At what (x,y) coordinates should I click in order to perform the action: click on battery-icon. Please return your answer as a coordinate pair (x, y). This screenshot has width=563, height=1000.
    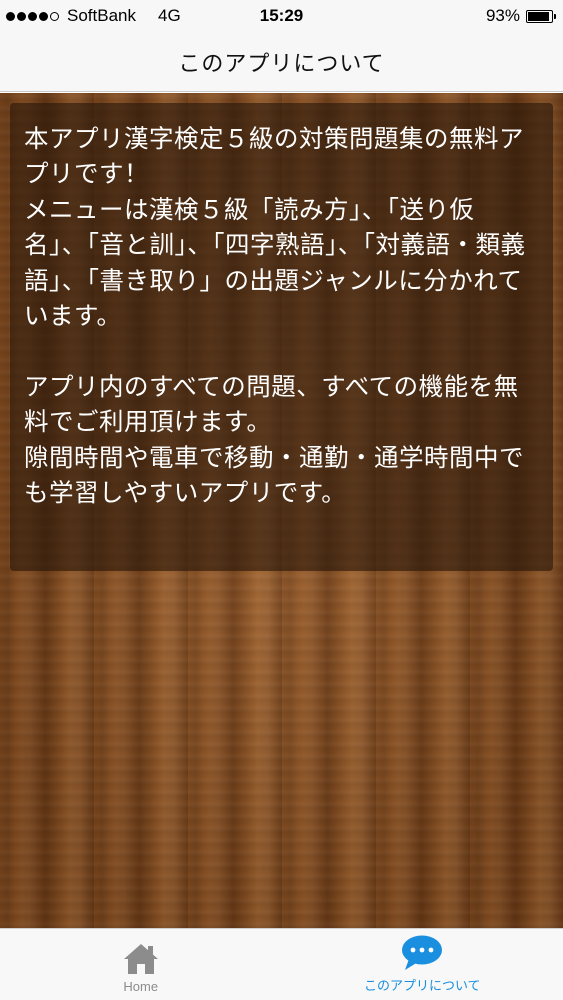
    Looking at the image, I should click on (541, 16).